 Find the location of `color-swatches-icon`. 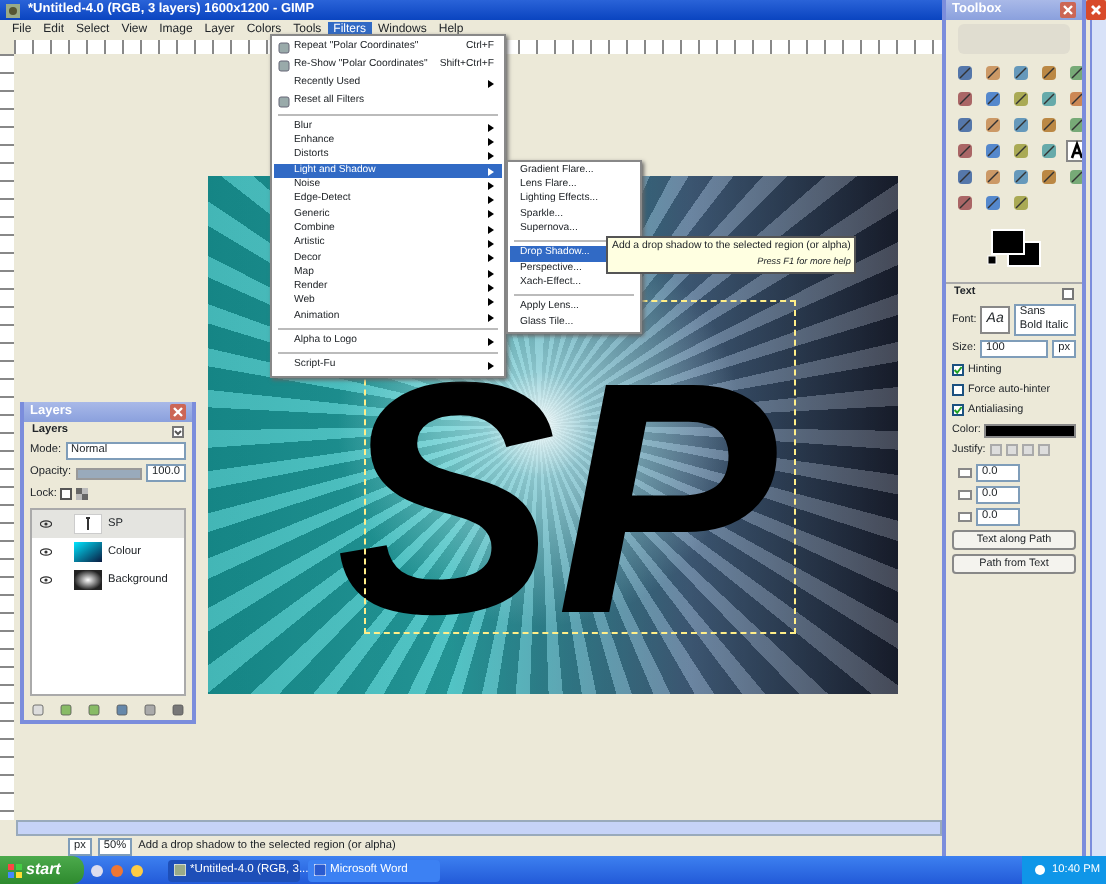

color-swatches-icon is located at coordinates (1014, 248).